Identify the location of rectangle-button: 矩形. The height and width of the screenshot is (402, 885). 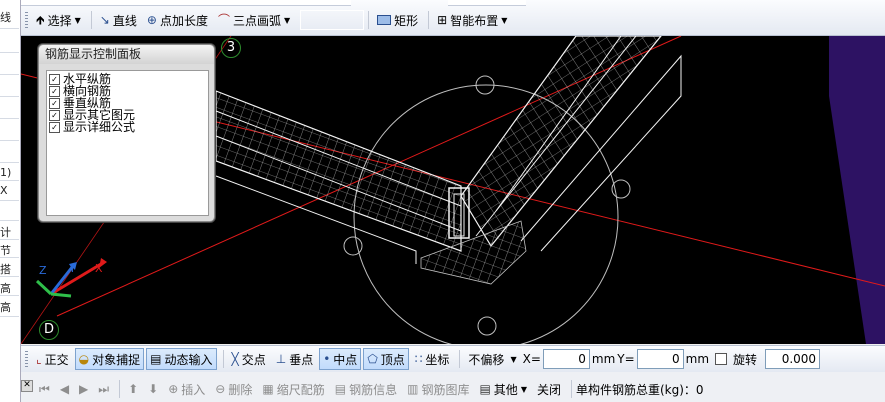
(397, 20).